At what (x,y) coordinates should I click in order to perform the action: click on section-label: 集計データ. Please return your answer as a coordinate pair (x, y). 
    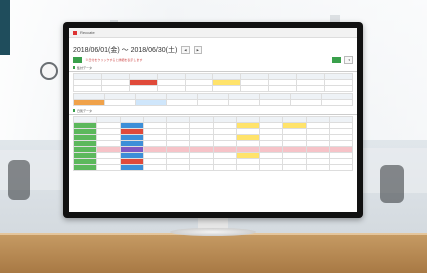
    Looking at the image, I should click on (85, 68).